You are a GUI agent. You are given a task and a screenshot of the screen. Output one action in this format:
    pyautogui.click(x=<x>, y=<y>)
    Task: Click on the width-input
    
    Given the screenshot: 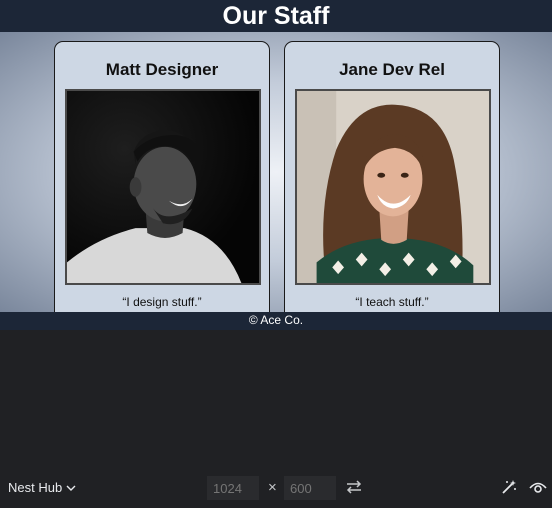 What is the action you would take?
    pyautogui.click(x=233, y=488)
    